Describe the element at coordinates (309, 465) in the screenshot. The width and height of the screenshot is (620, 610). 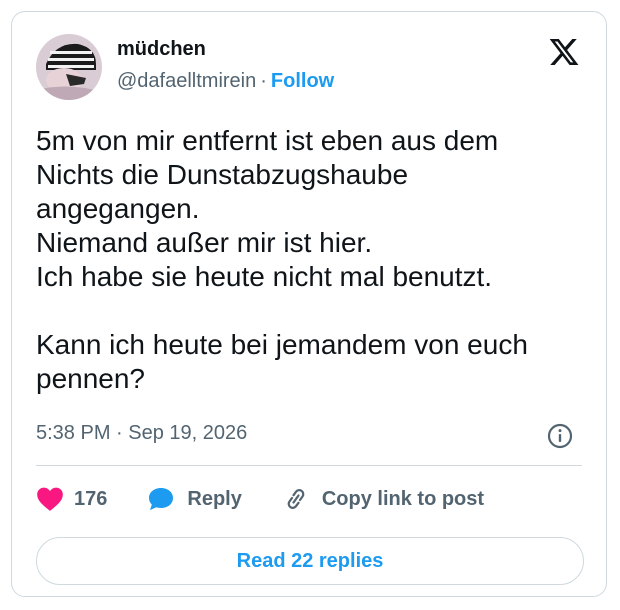
I see `divider` at that location.